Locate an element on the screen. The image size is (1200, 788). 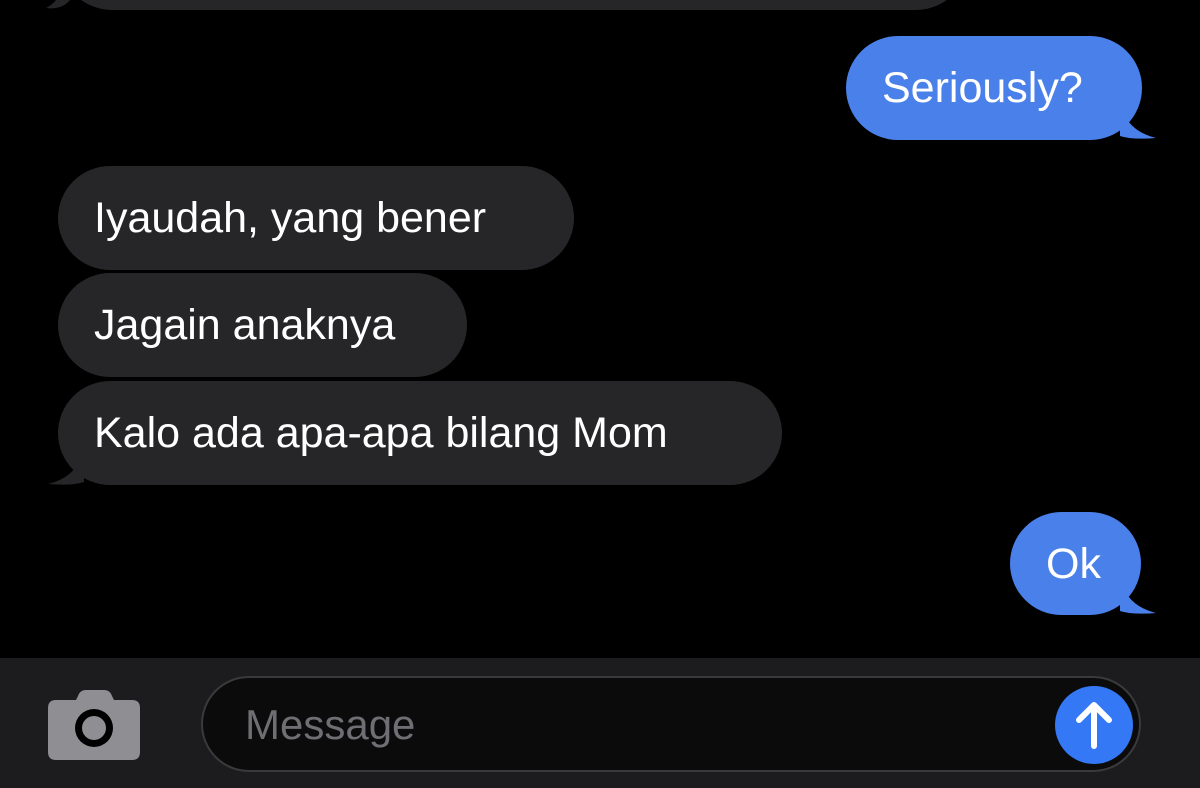
send-button is located at coordinates (1094, 725).